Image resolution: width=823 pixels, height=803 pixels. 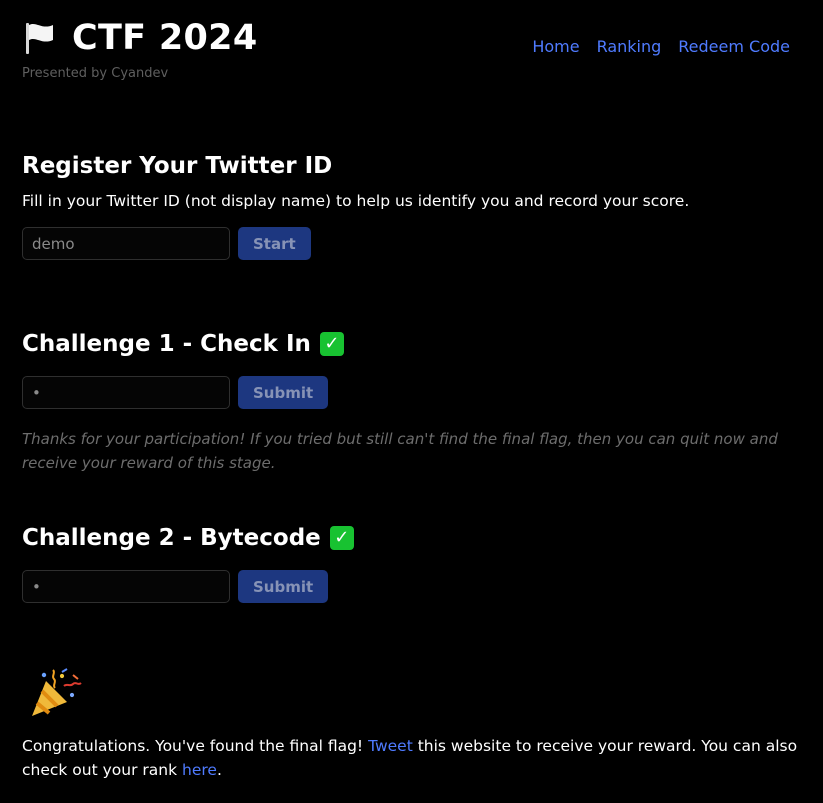 I want to click on rank-here-link: here, so click(x=199, y=770).